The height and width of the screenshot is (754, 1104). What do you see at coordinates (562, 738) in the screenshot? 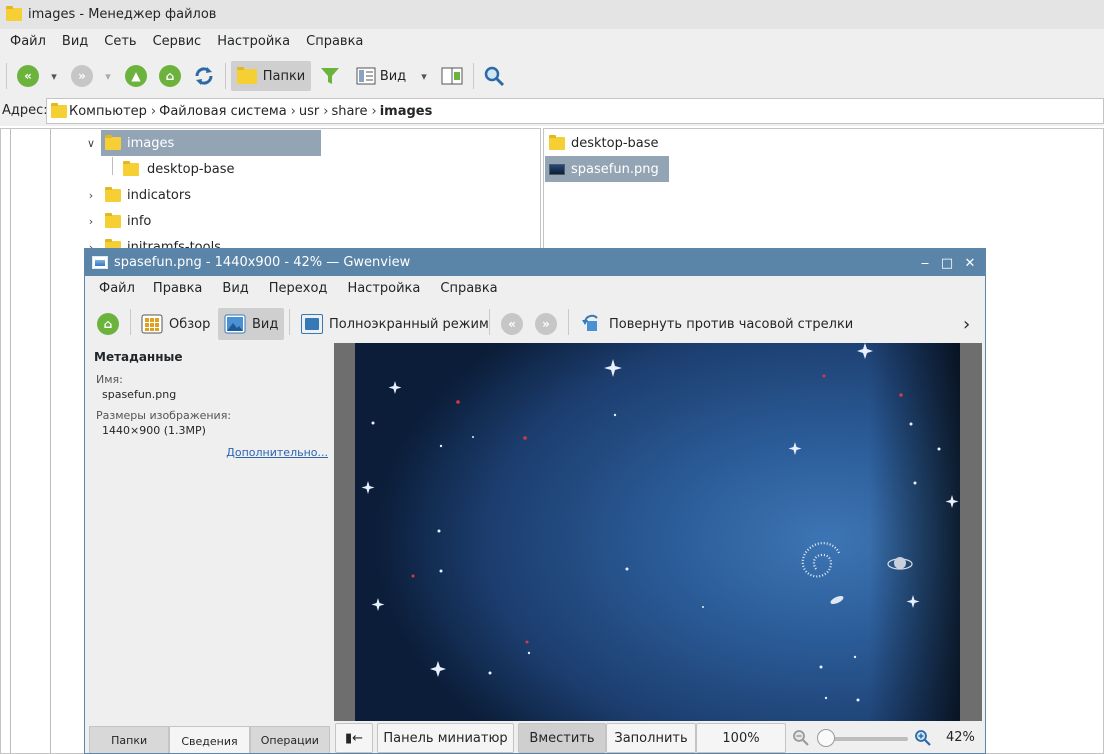
I see `fit-button: Вместить` at bounding box center [562, 738].